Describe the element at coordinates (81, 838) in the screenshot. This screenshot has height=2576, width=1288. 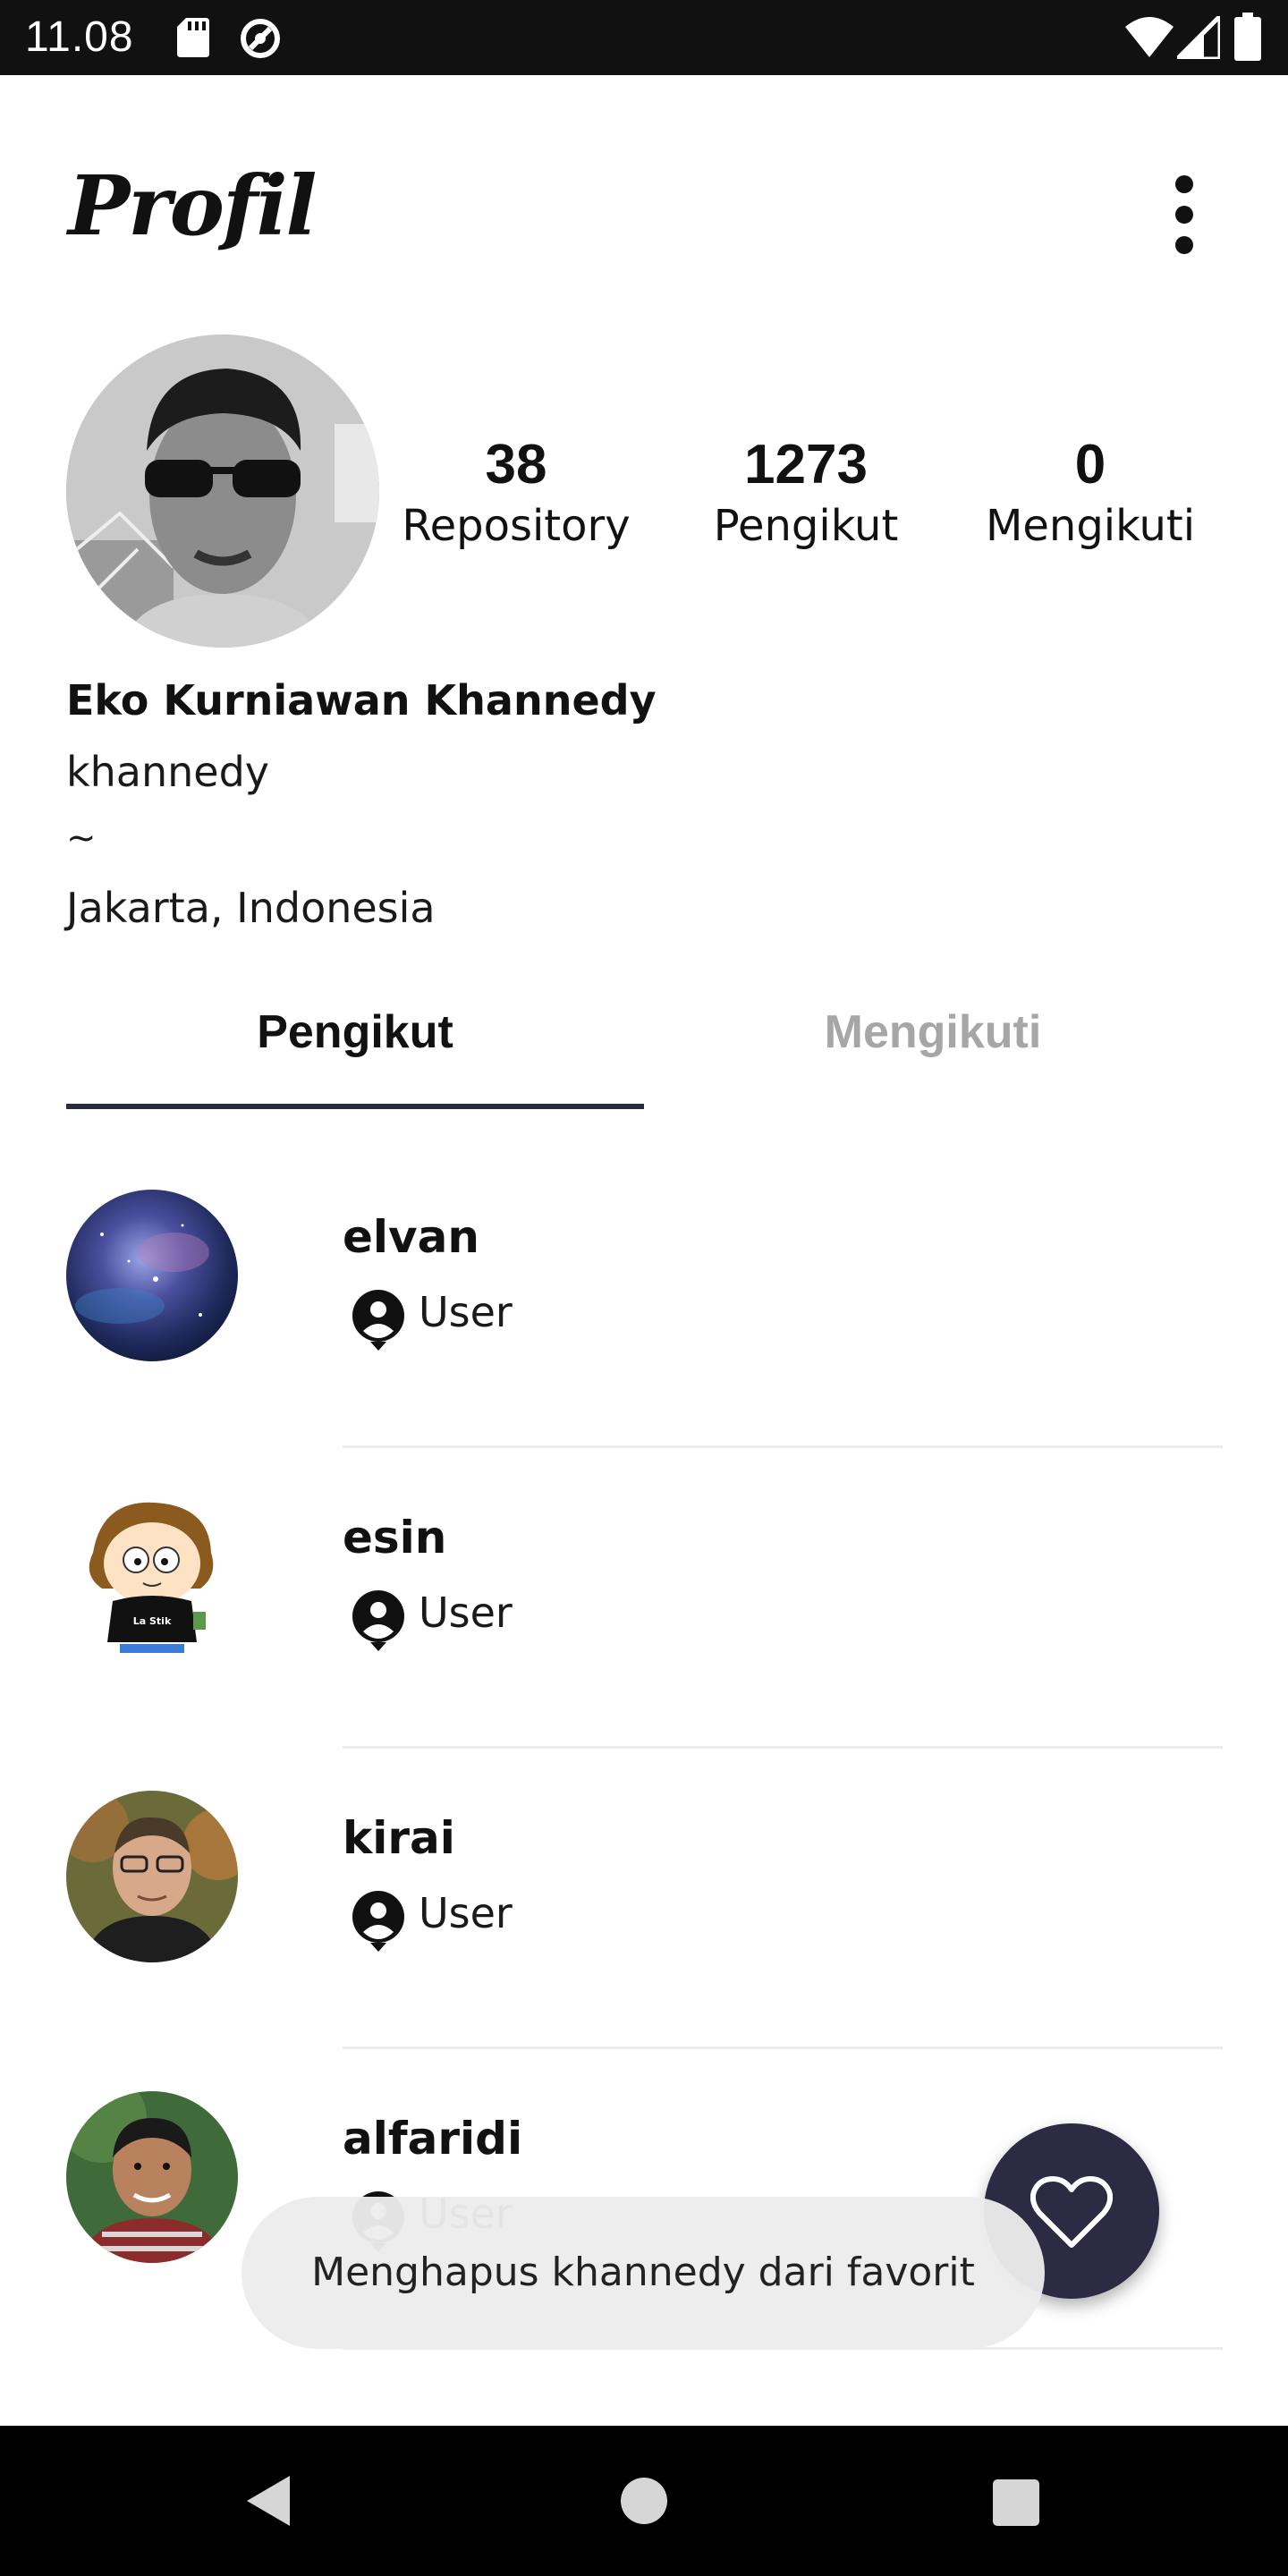
I see `profile-bio: ~` at that location.